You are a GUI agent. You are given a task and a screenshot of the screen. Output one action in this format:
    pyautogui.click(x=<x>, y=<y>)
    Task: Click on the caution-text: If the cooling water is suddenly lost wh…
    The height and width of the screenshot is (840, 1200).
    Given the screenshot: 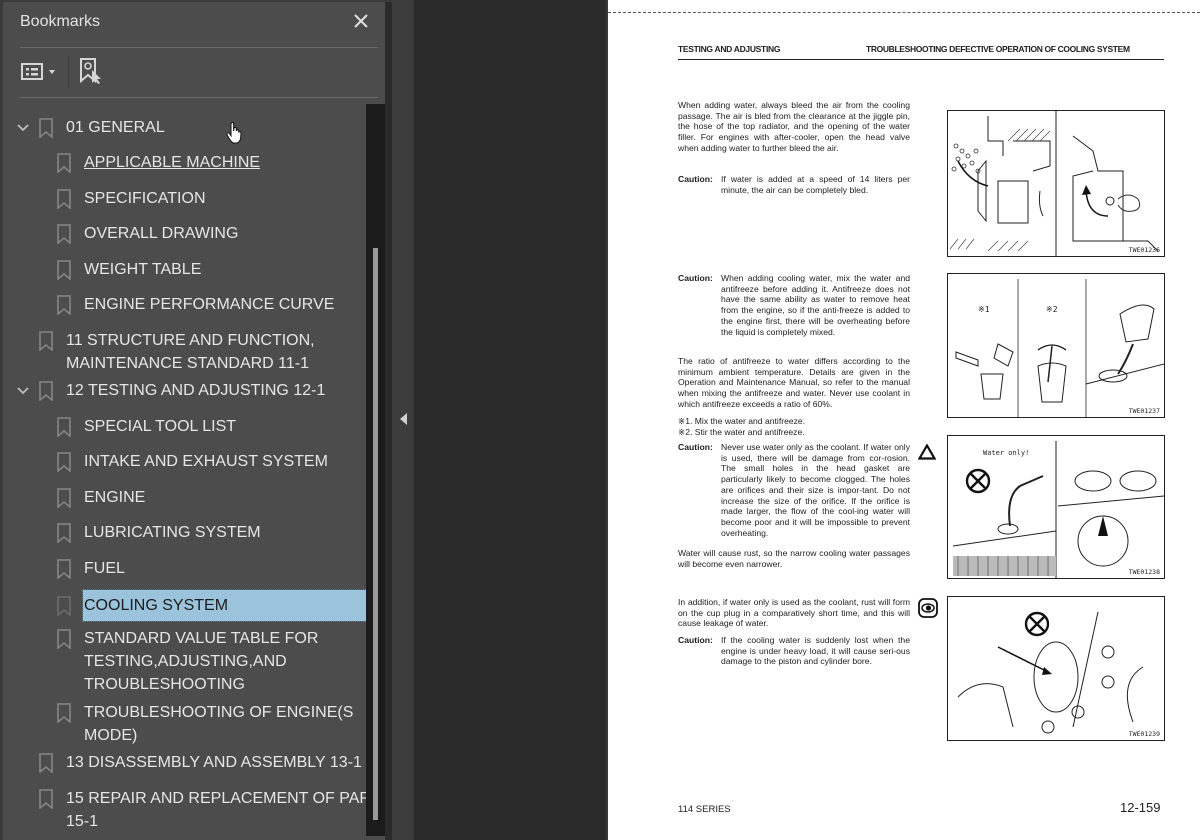 What is the action you would take?
    pyautogui.click(x=815, y=651)
    